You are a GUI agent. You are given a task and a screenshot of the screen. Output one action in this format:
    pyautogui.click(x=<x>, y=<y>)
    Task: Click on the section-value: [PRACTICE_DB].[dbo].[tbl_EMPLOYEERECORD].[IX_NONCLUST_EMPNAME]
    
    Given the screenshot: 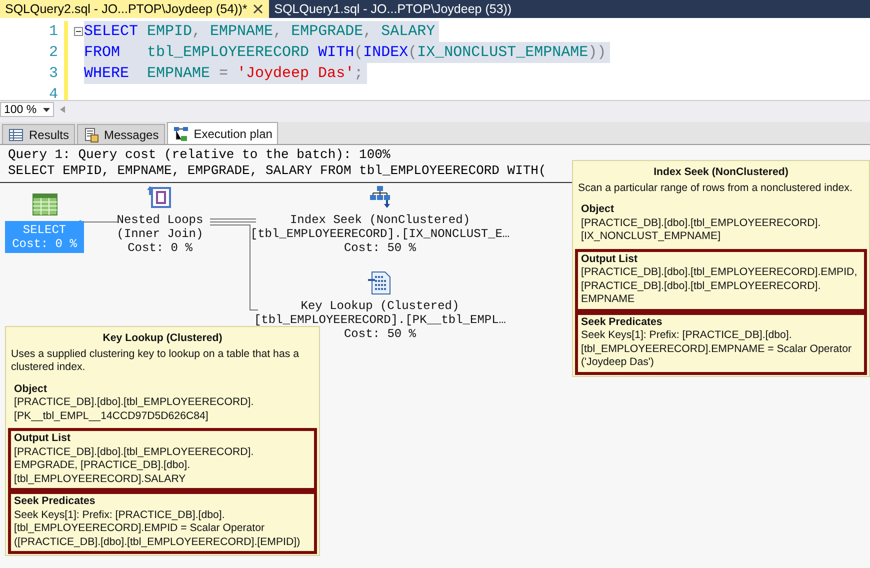 What is the action you would take?
    pyautogui.click(x=701, y=230)
    